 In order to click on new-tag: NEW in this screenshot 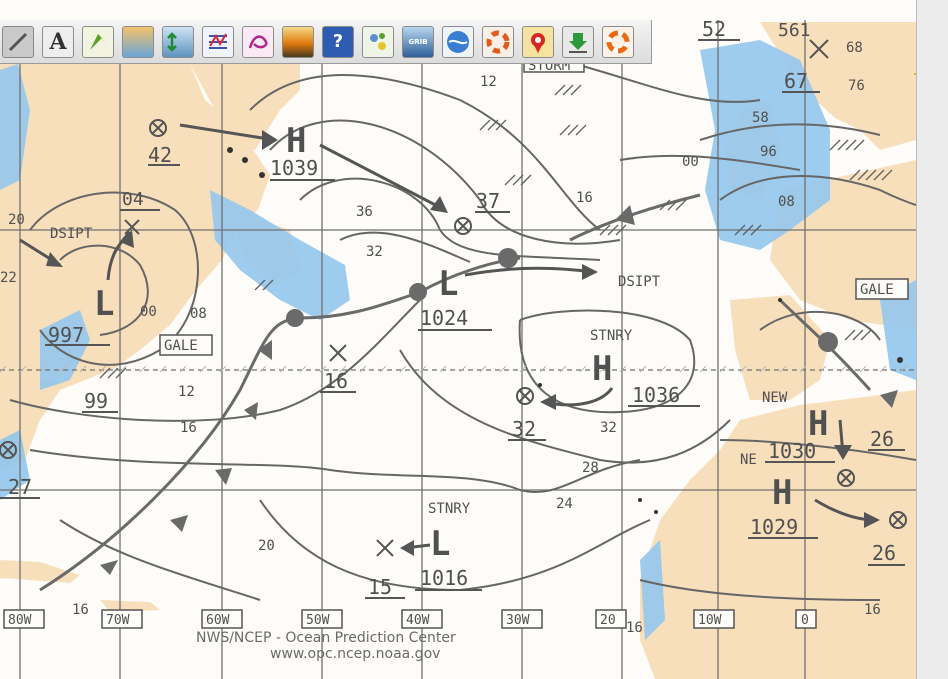, I will do `click(775, 398)`.